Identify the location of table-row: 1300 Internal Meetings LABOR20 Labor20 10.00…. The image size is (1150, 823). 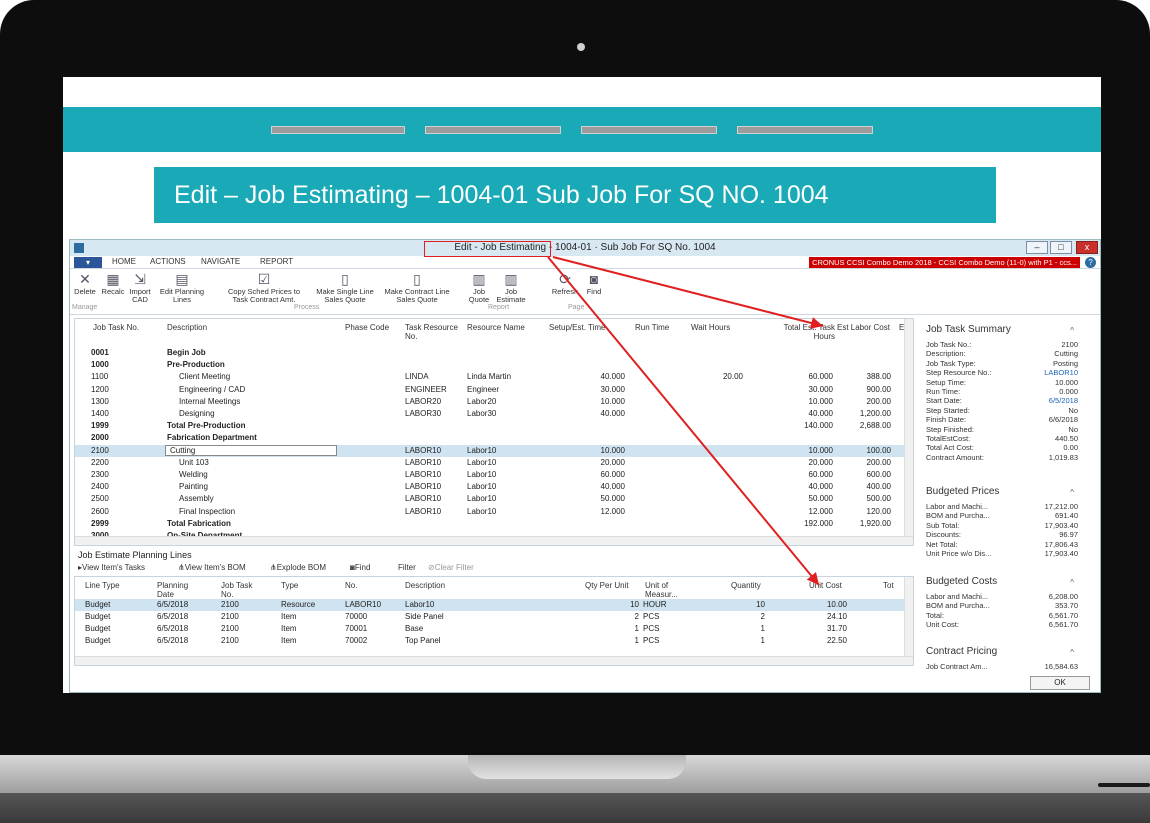
(490, 402).